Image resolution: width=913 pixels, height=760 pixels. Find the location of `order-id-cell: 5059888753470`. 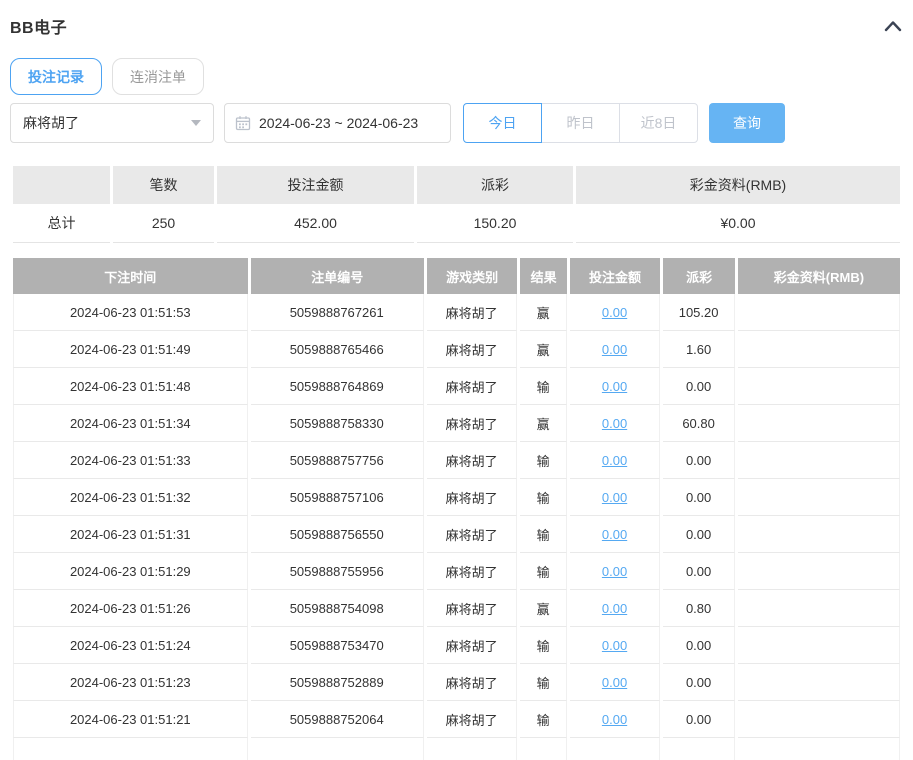

order-id-cell: 5059888753470 is located at coordinates (337, 645).